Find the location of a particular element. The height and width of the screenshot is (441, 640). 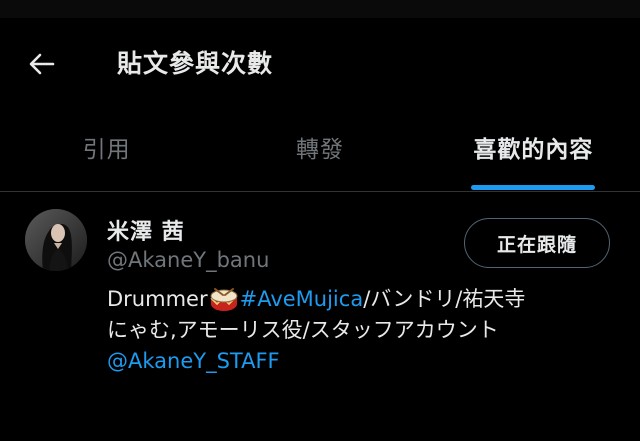

tab-label: 轉發 is located at coordinates (319, 150).